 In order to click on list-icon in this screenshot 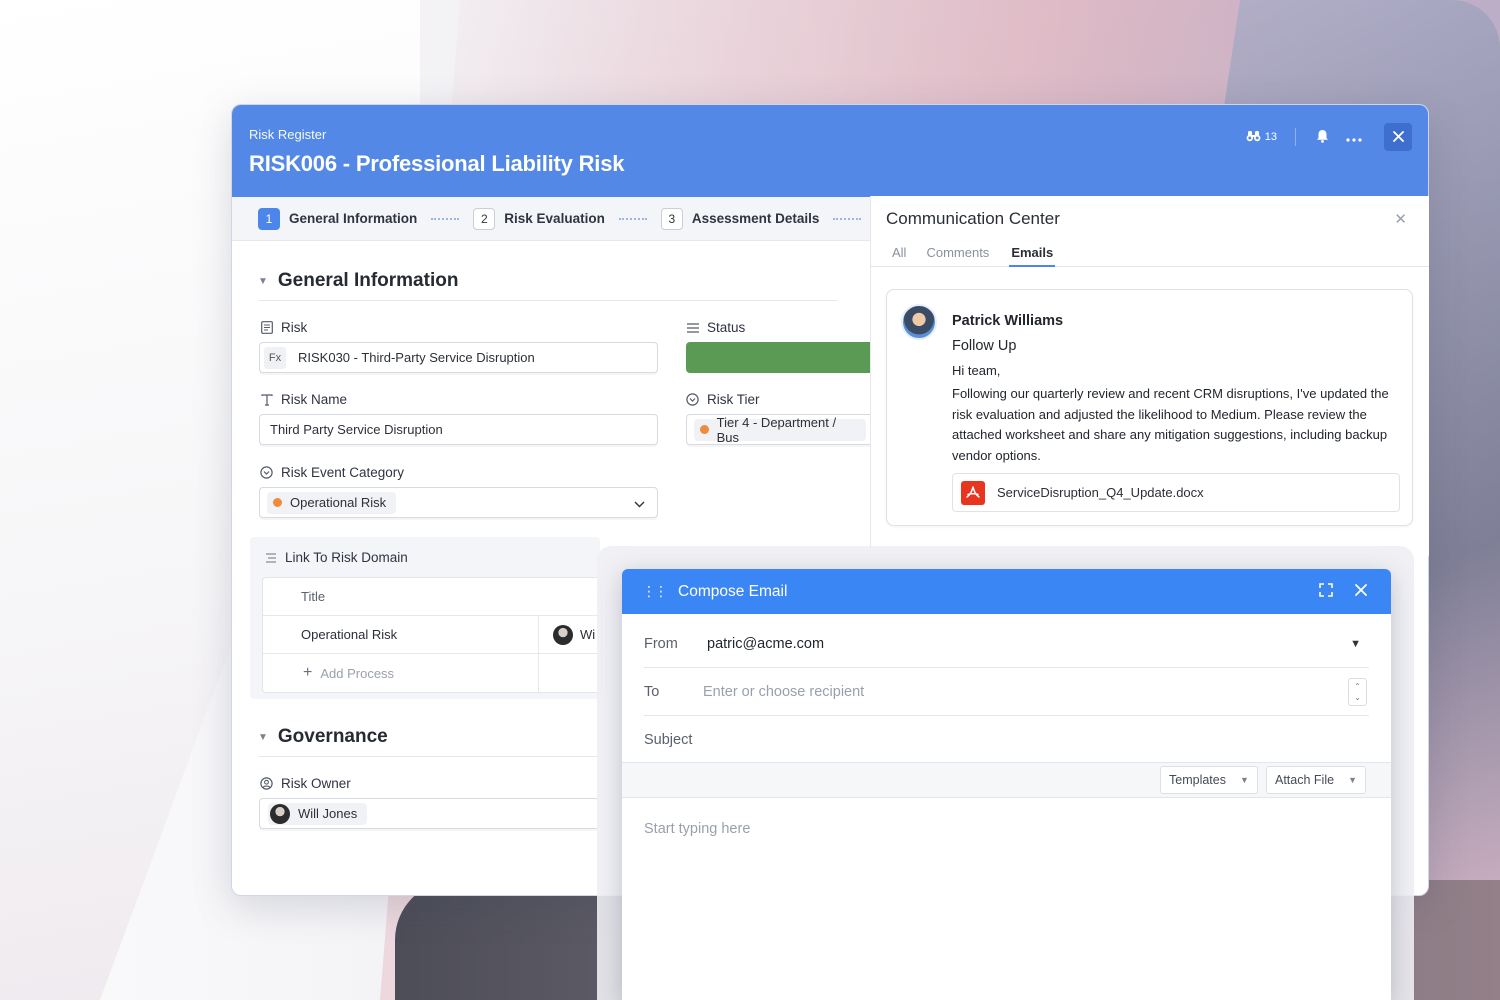, I will do `click(692, 327)`.